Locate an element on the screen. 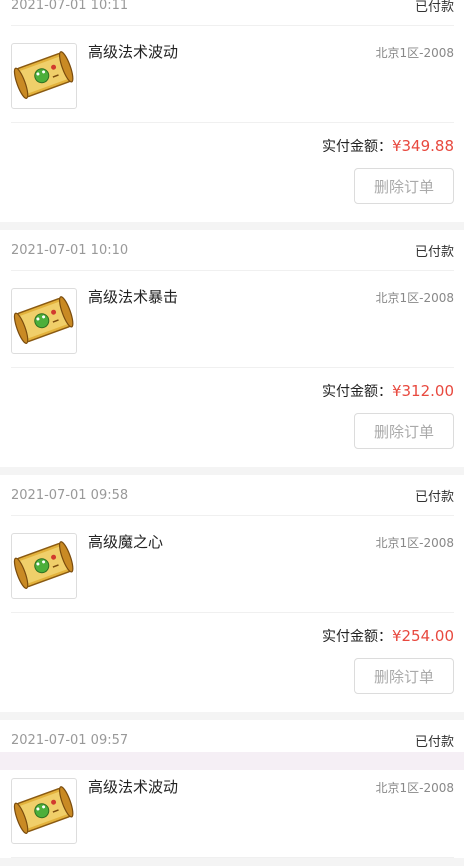  payment-row: 实付金额： ¥254.00 is located at coordinates (232, 635).